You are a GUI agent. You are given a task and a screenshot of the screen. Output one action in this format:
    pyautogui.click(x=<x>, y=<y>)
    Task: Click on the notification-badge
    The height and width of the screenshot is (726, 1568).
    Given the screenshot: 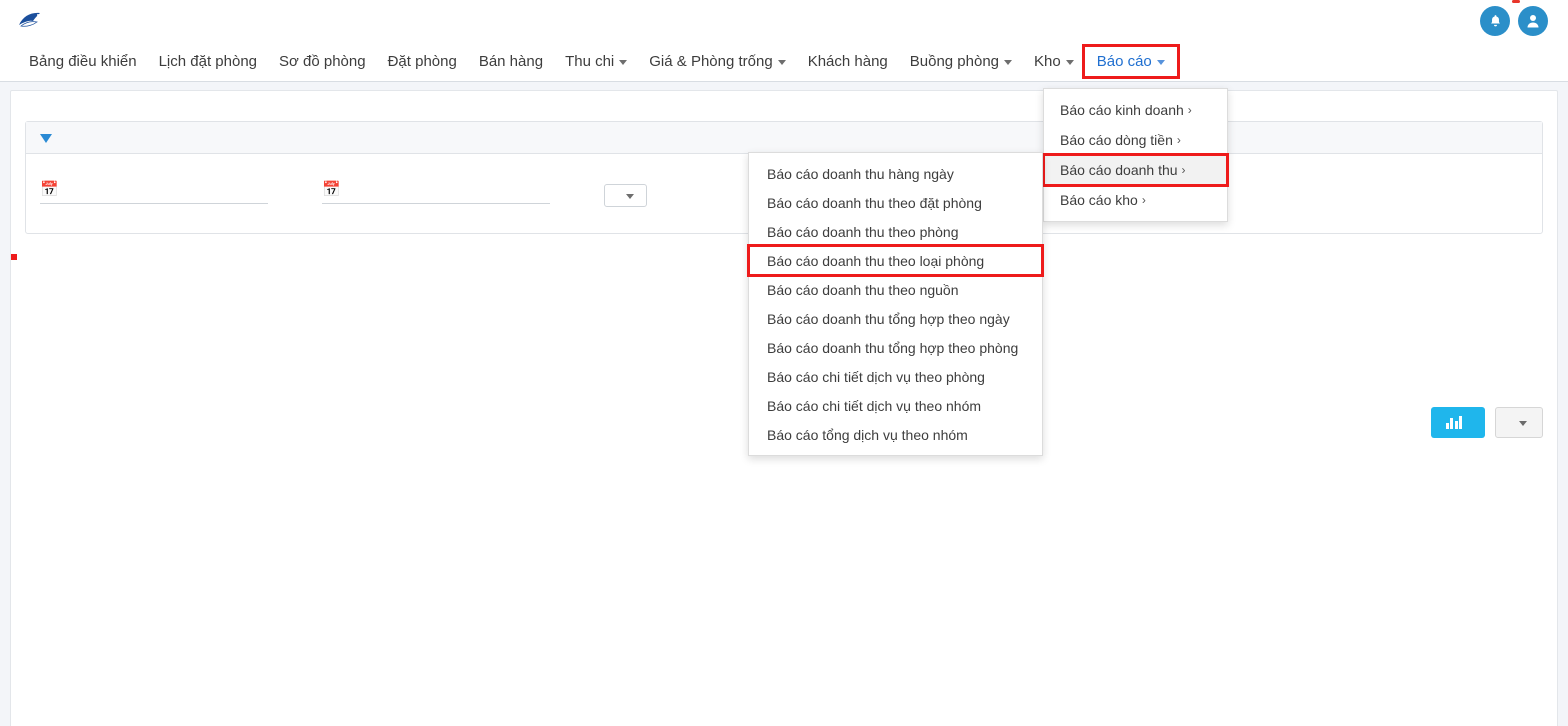 What is the action you would take?
    pyautogui.click(x=1516, y=1)
    